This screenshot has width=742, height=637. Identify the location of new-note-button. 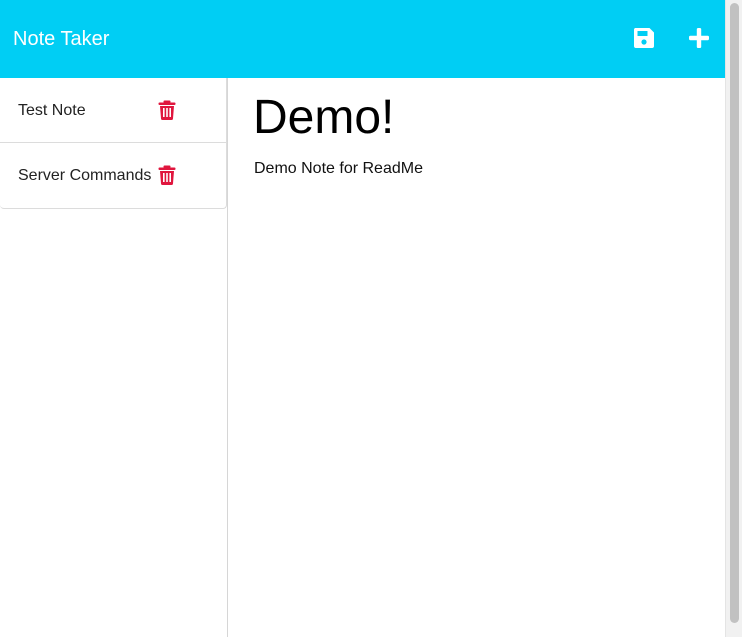
(699, 38).